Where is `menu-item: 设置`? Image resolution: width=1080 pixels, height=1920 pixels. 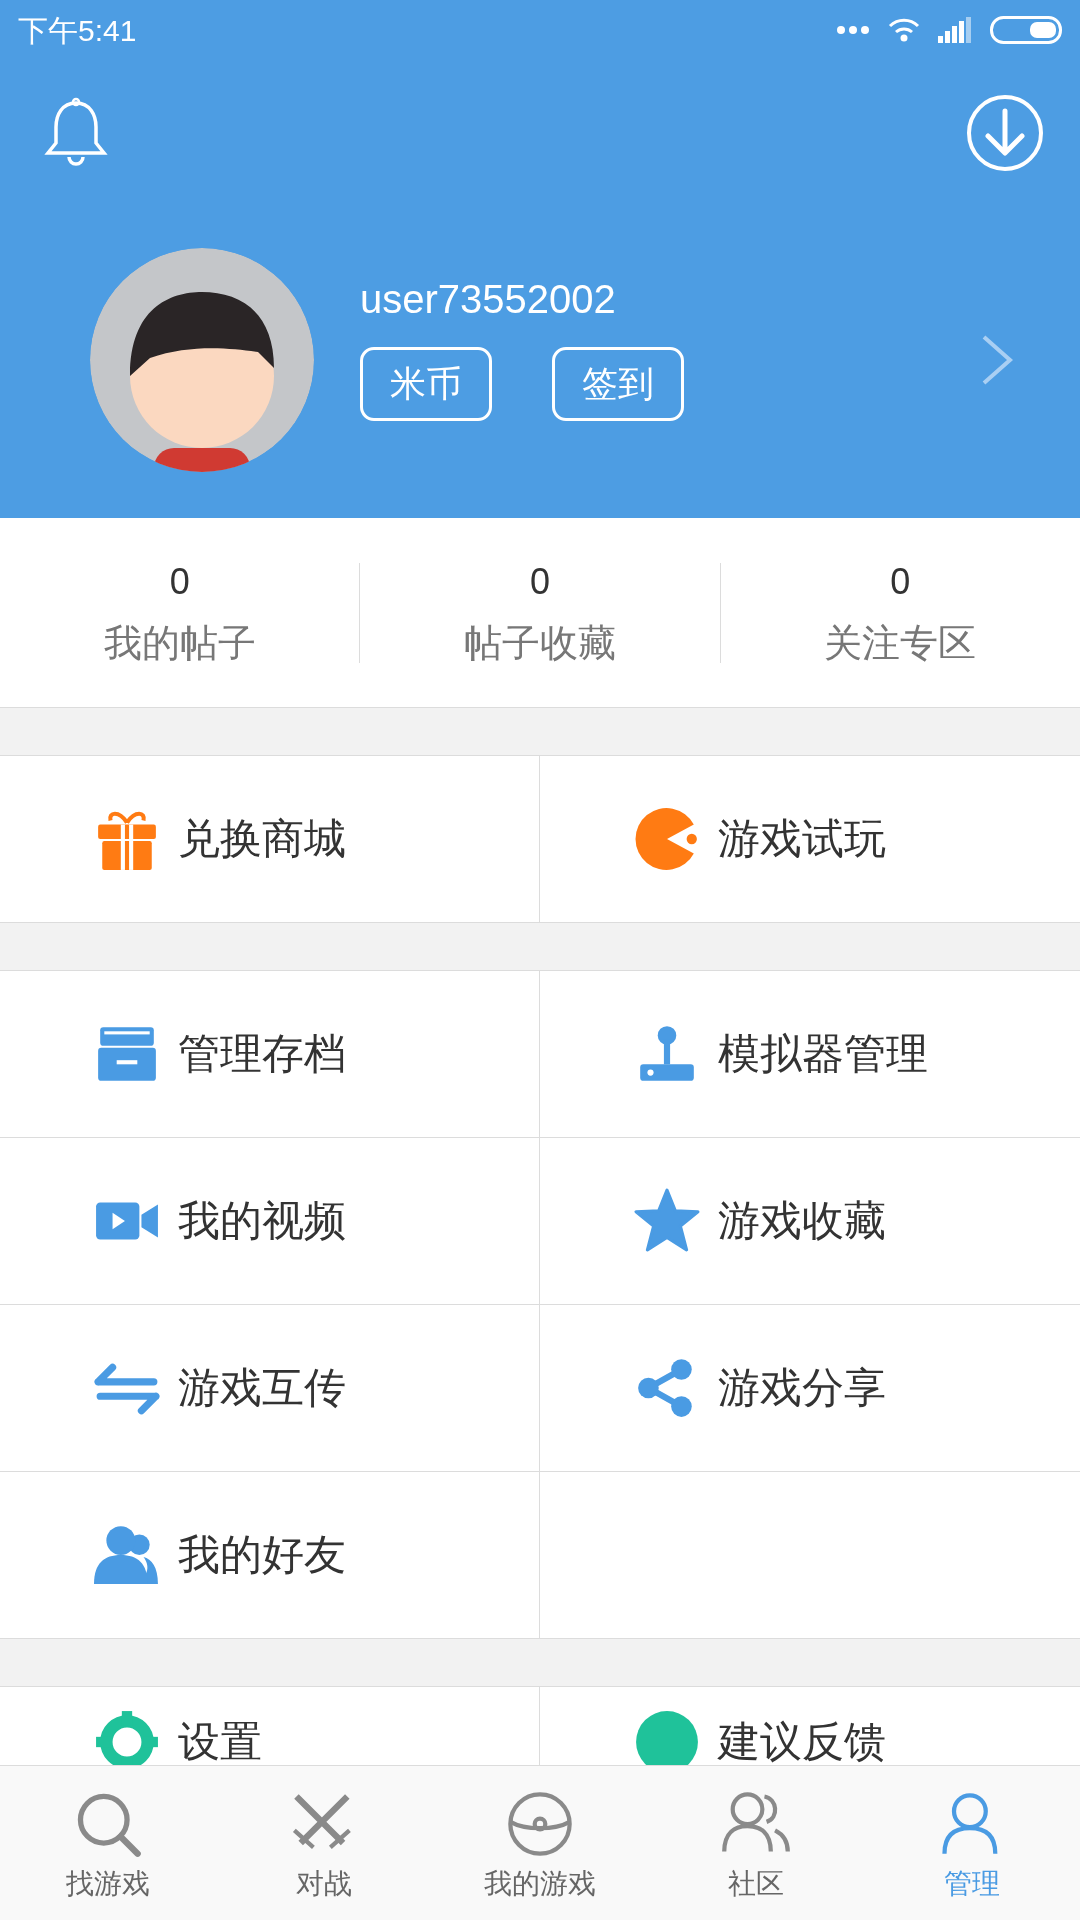
menu-item: 设置 is located at coordinates (178, 1736).